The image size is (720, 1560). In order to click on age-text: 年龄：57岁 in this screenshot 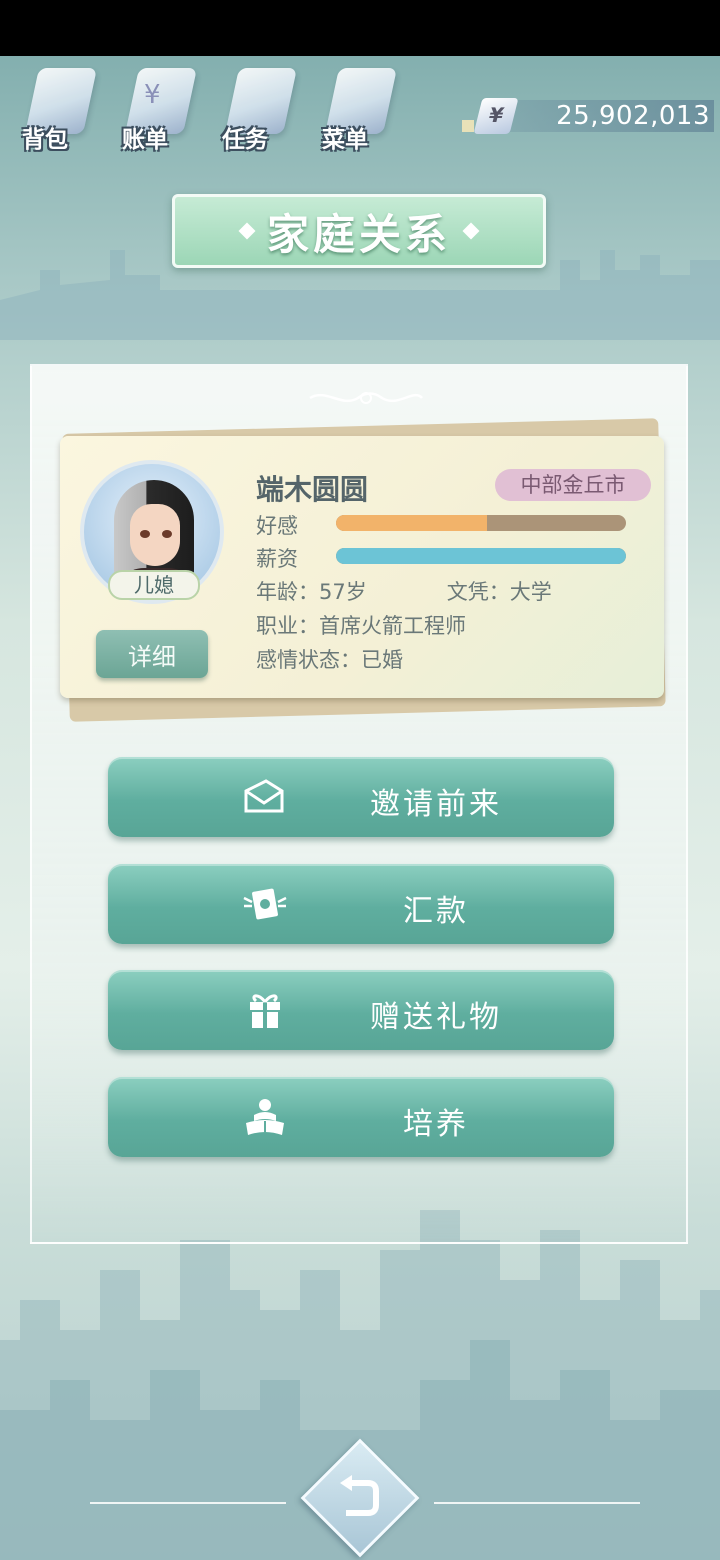, I will do `click(311, 592)`.